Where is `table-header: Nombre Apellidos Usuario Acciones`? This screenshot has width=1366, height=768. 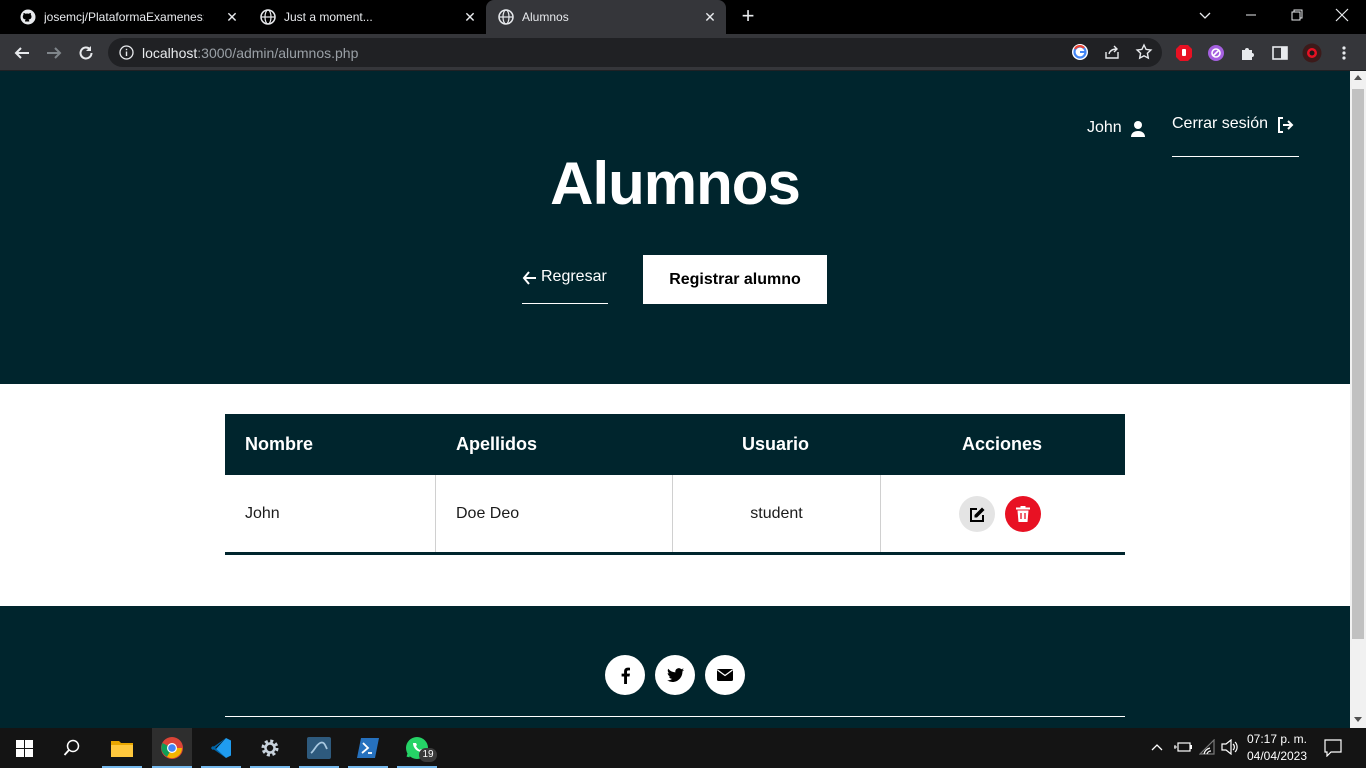 table-header: Nombre Apellidos Usuario Acciones is located at coordinates (675, 444).